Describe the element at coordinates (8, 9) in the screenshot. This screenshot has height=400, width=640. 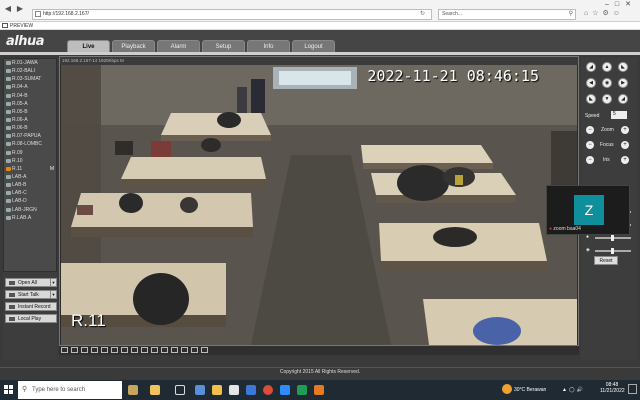
I see `back-icon: ◀` at that location.